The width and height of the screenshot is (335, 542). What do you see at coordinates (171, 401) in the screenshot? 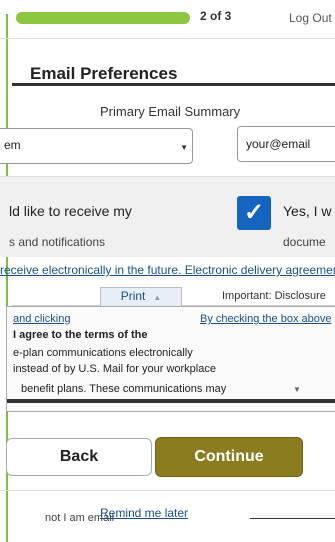
I see `document-scrollbar` at bounding box center [171, 401].